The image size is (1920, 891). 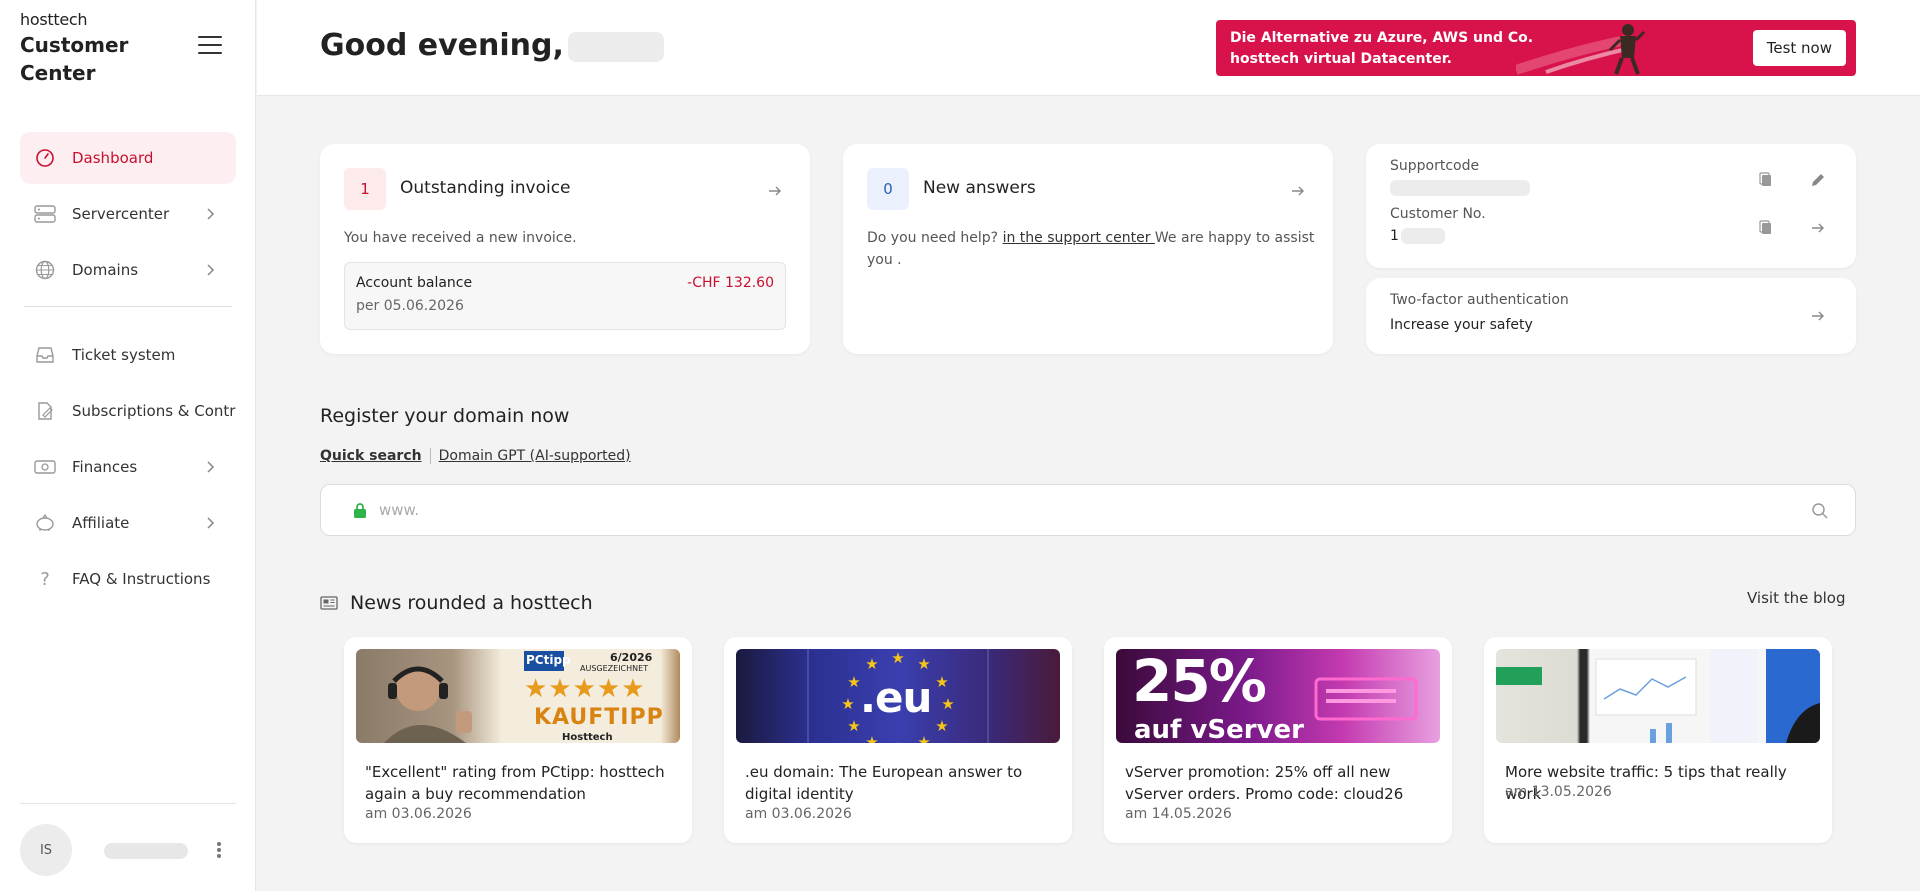 I want to click on sidebar-item-finances: Finances, so click(x=128, y=467).